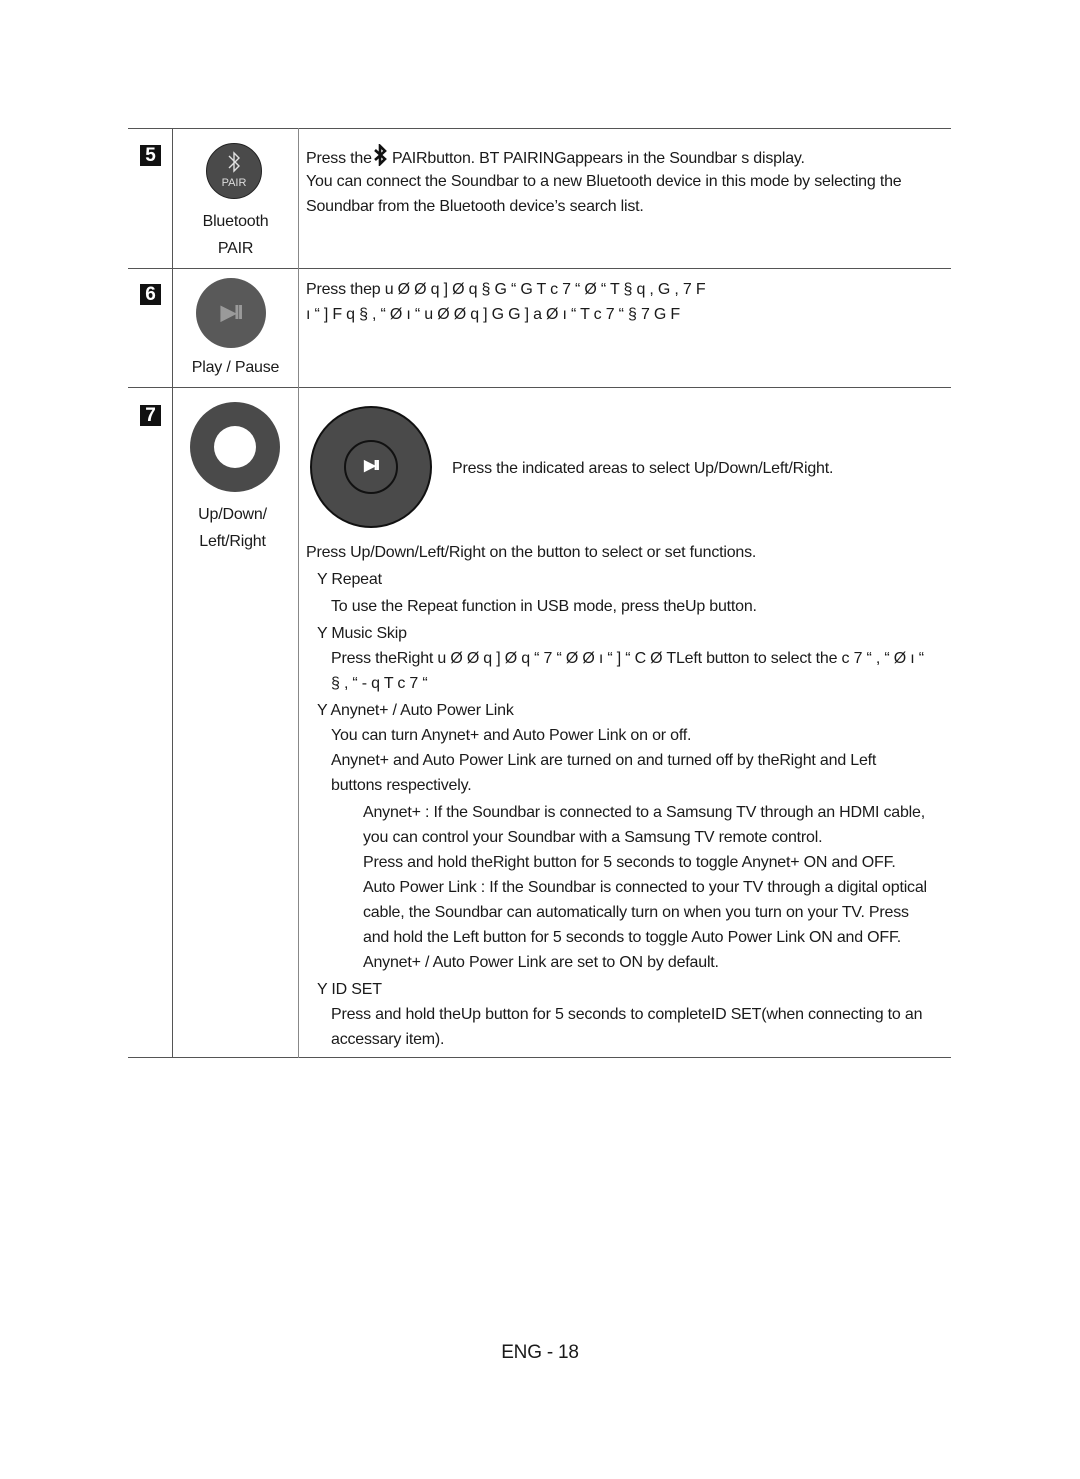 The image size is (1080, 1479). What do you see at coordinates (401, 785) in the screenshot?
I see `item-text: buttons respectively.` at bounding box center [401, 785].